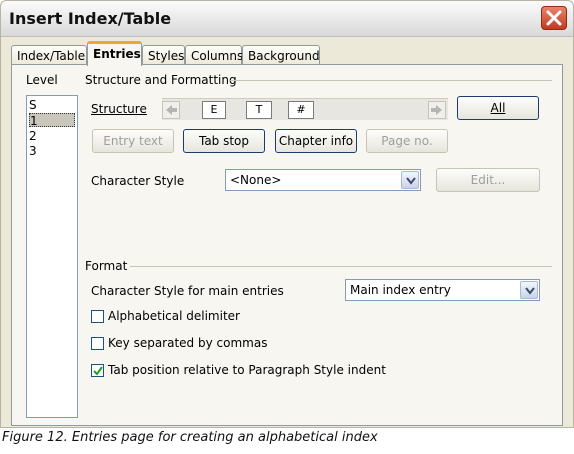 This screenshot has width=574, height=454. What do you see at coordinates (52, 256) in the screenshot?
I see `level-list: S 1 2 3` at bounding box center [52, 256].